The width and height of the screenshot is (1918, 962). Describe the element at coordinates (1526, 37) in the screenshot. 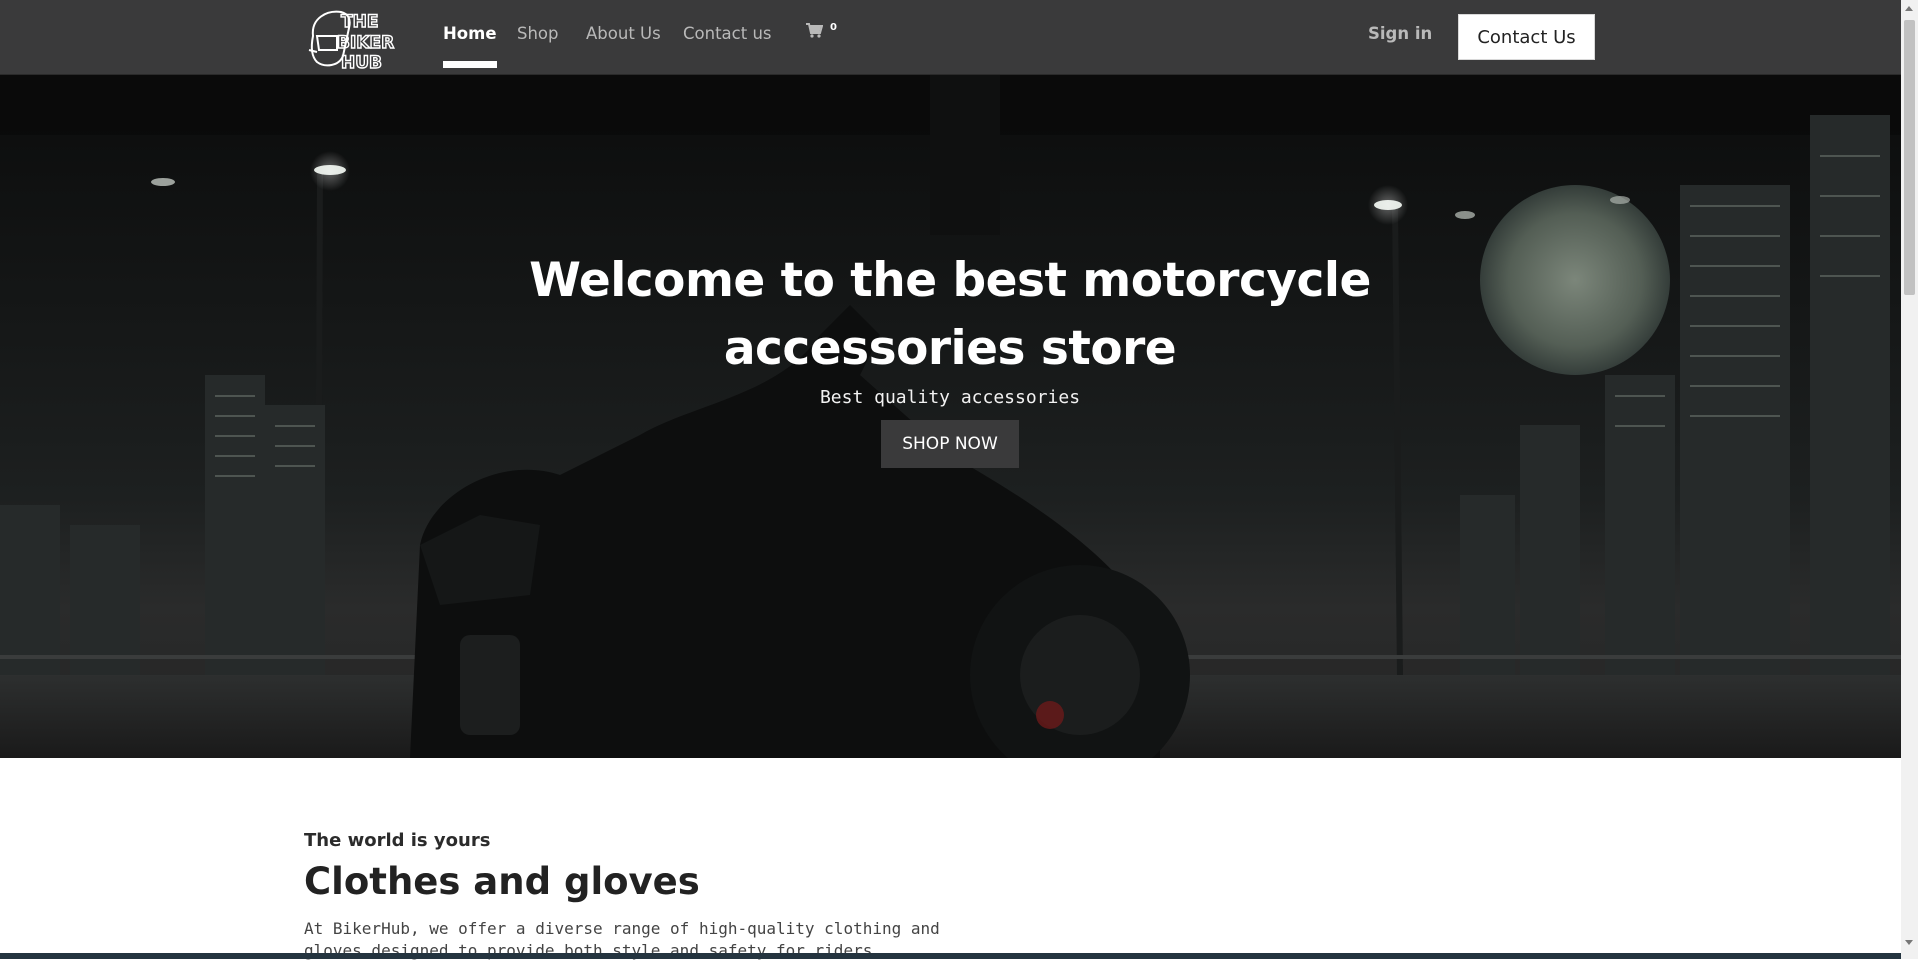

I see `contact-us-button: Contact Us` at that location.